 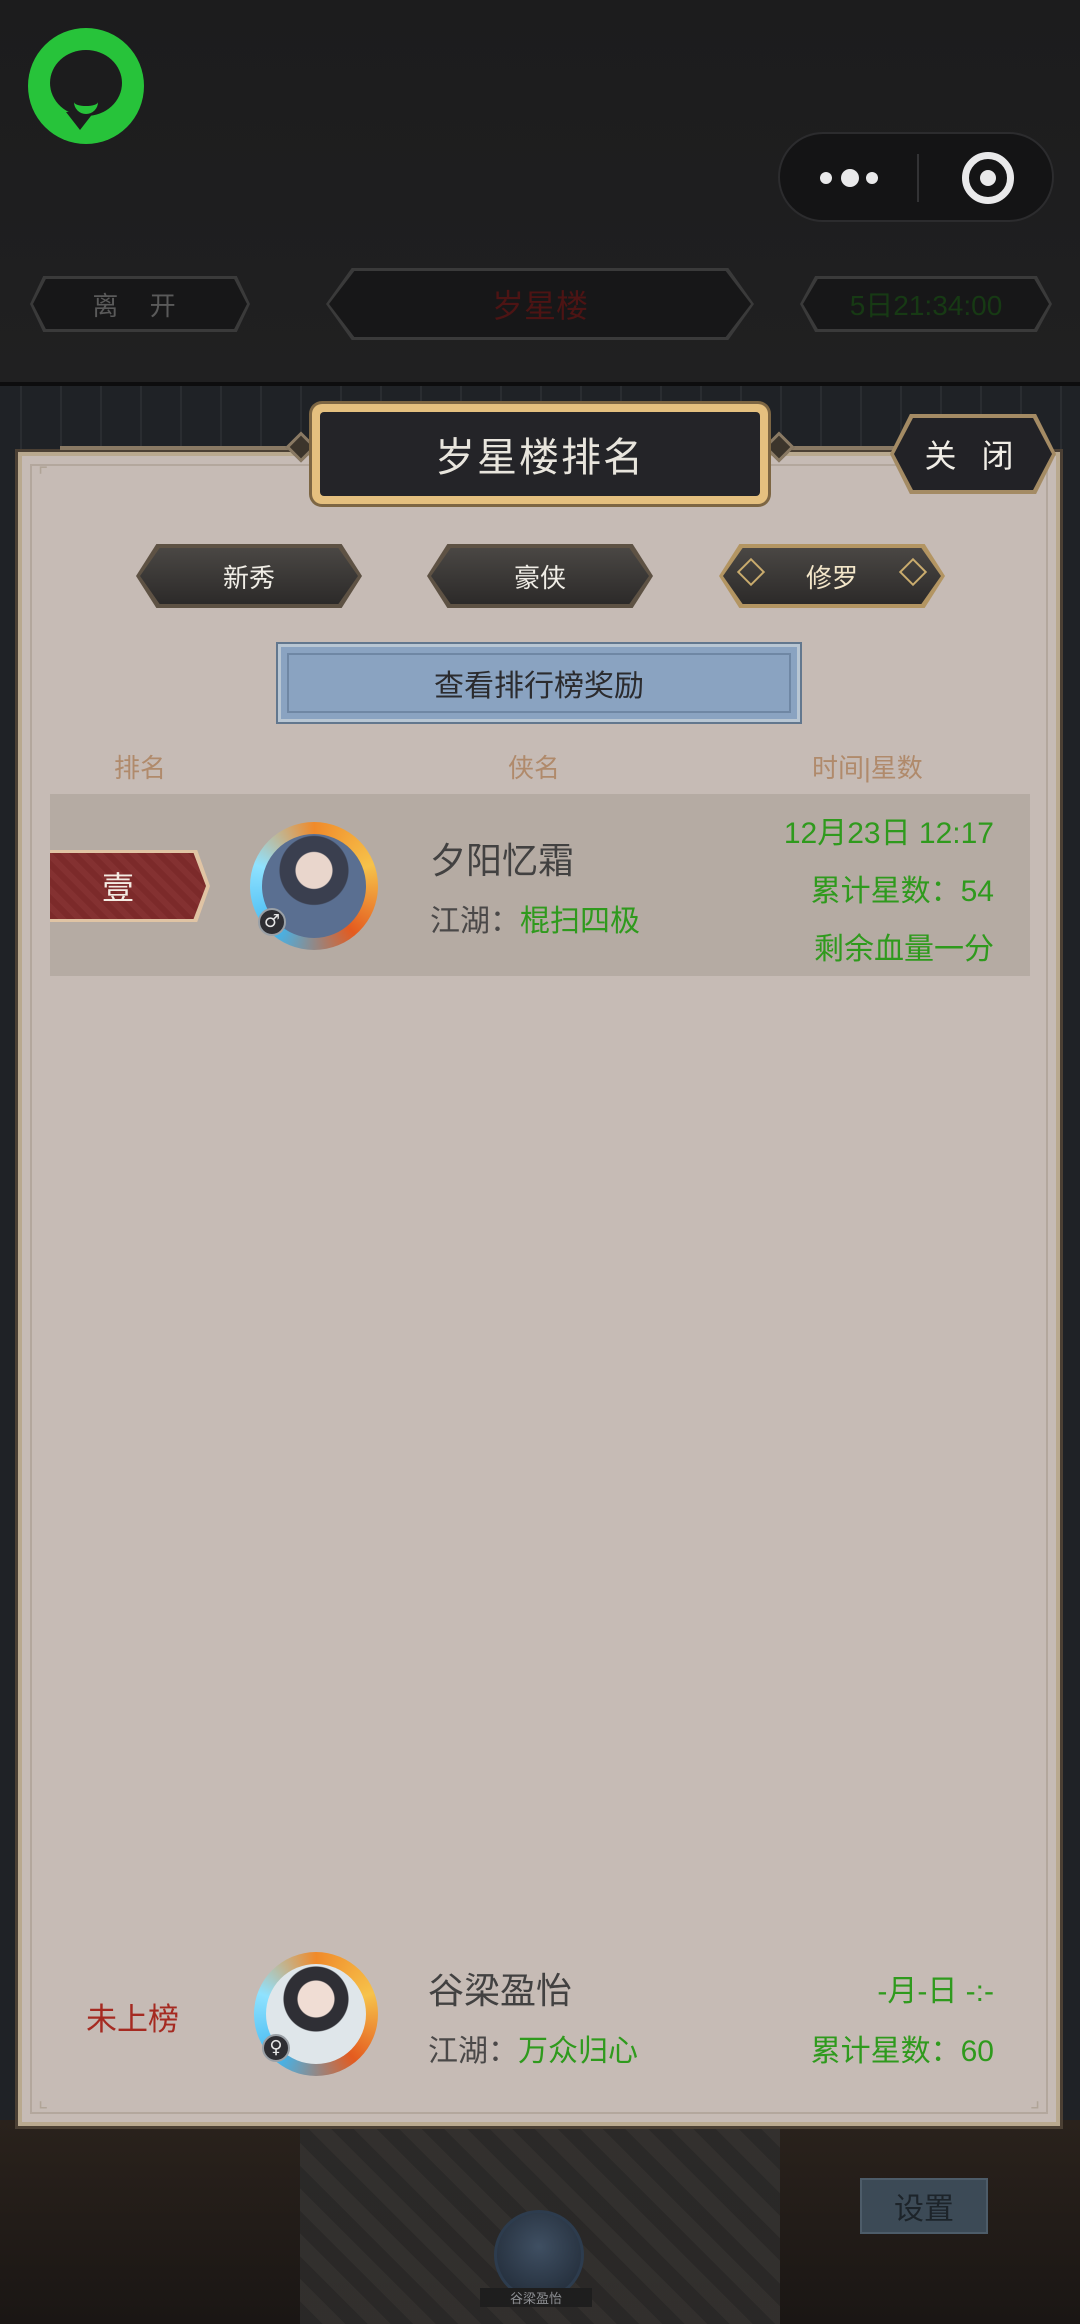 I want to click on tower-title: 岁星楼, so click(x=539, y=306).